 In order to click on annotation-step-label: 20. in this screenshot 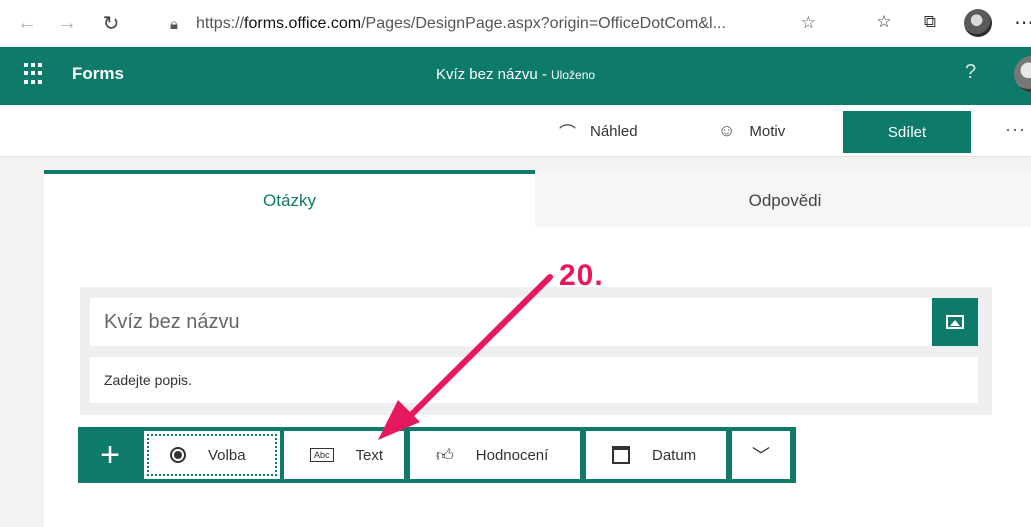, I will do `click(581, 275)`.